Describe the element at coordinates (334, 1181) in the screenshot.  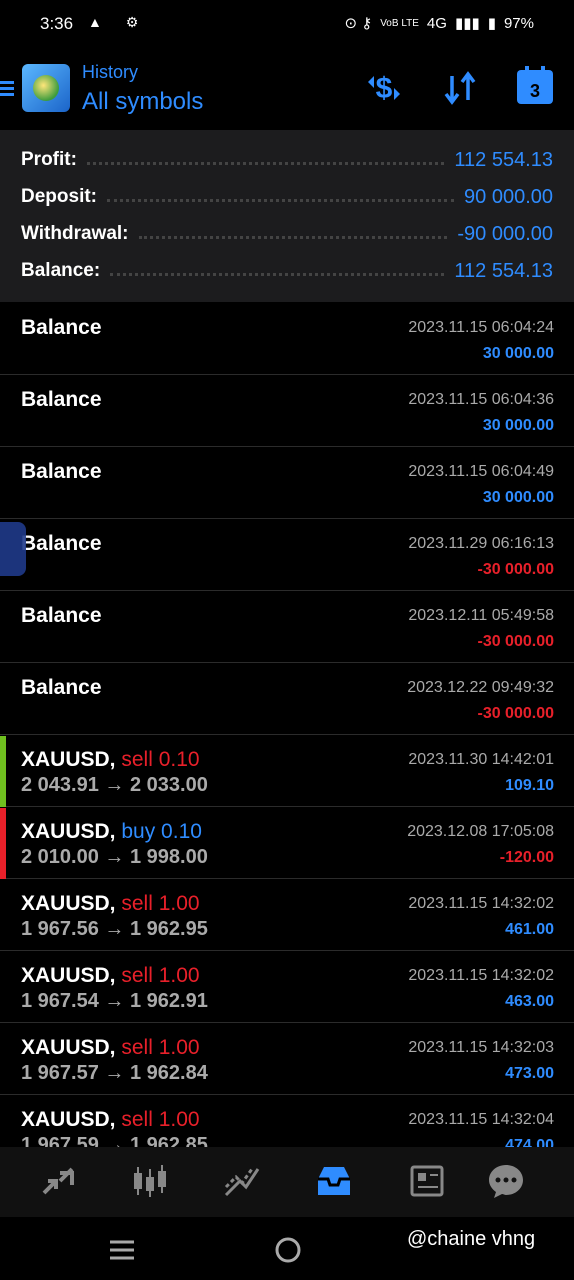
I see `history-icon` at that location.